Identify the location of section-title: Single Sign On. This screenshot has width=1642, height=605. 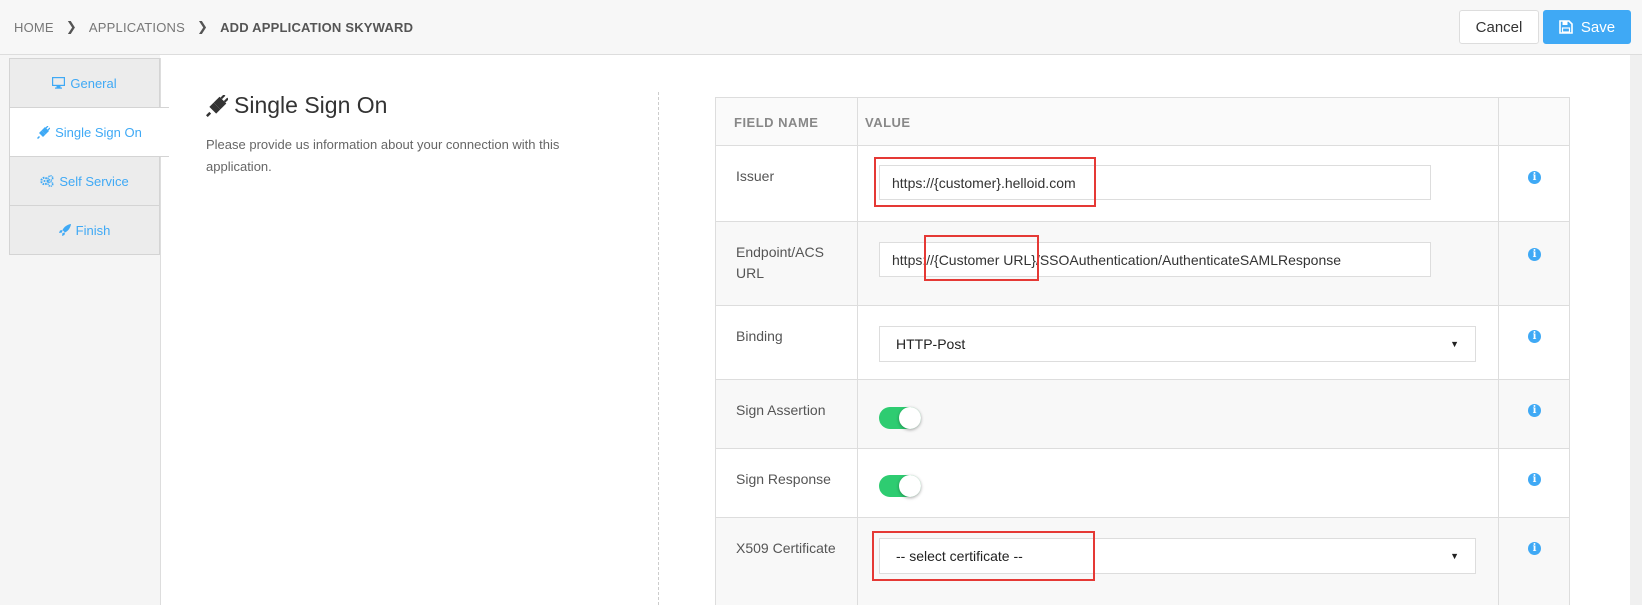
(296, 105).